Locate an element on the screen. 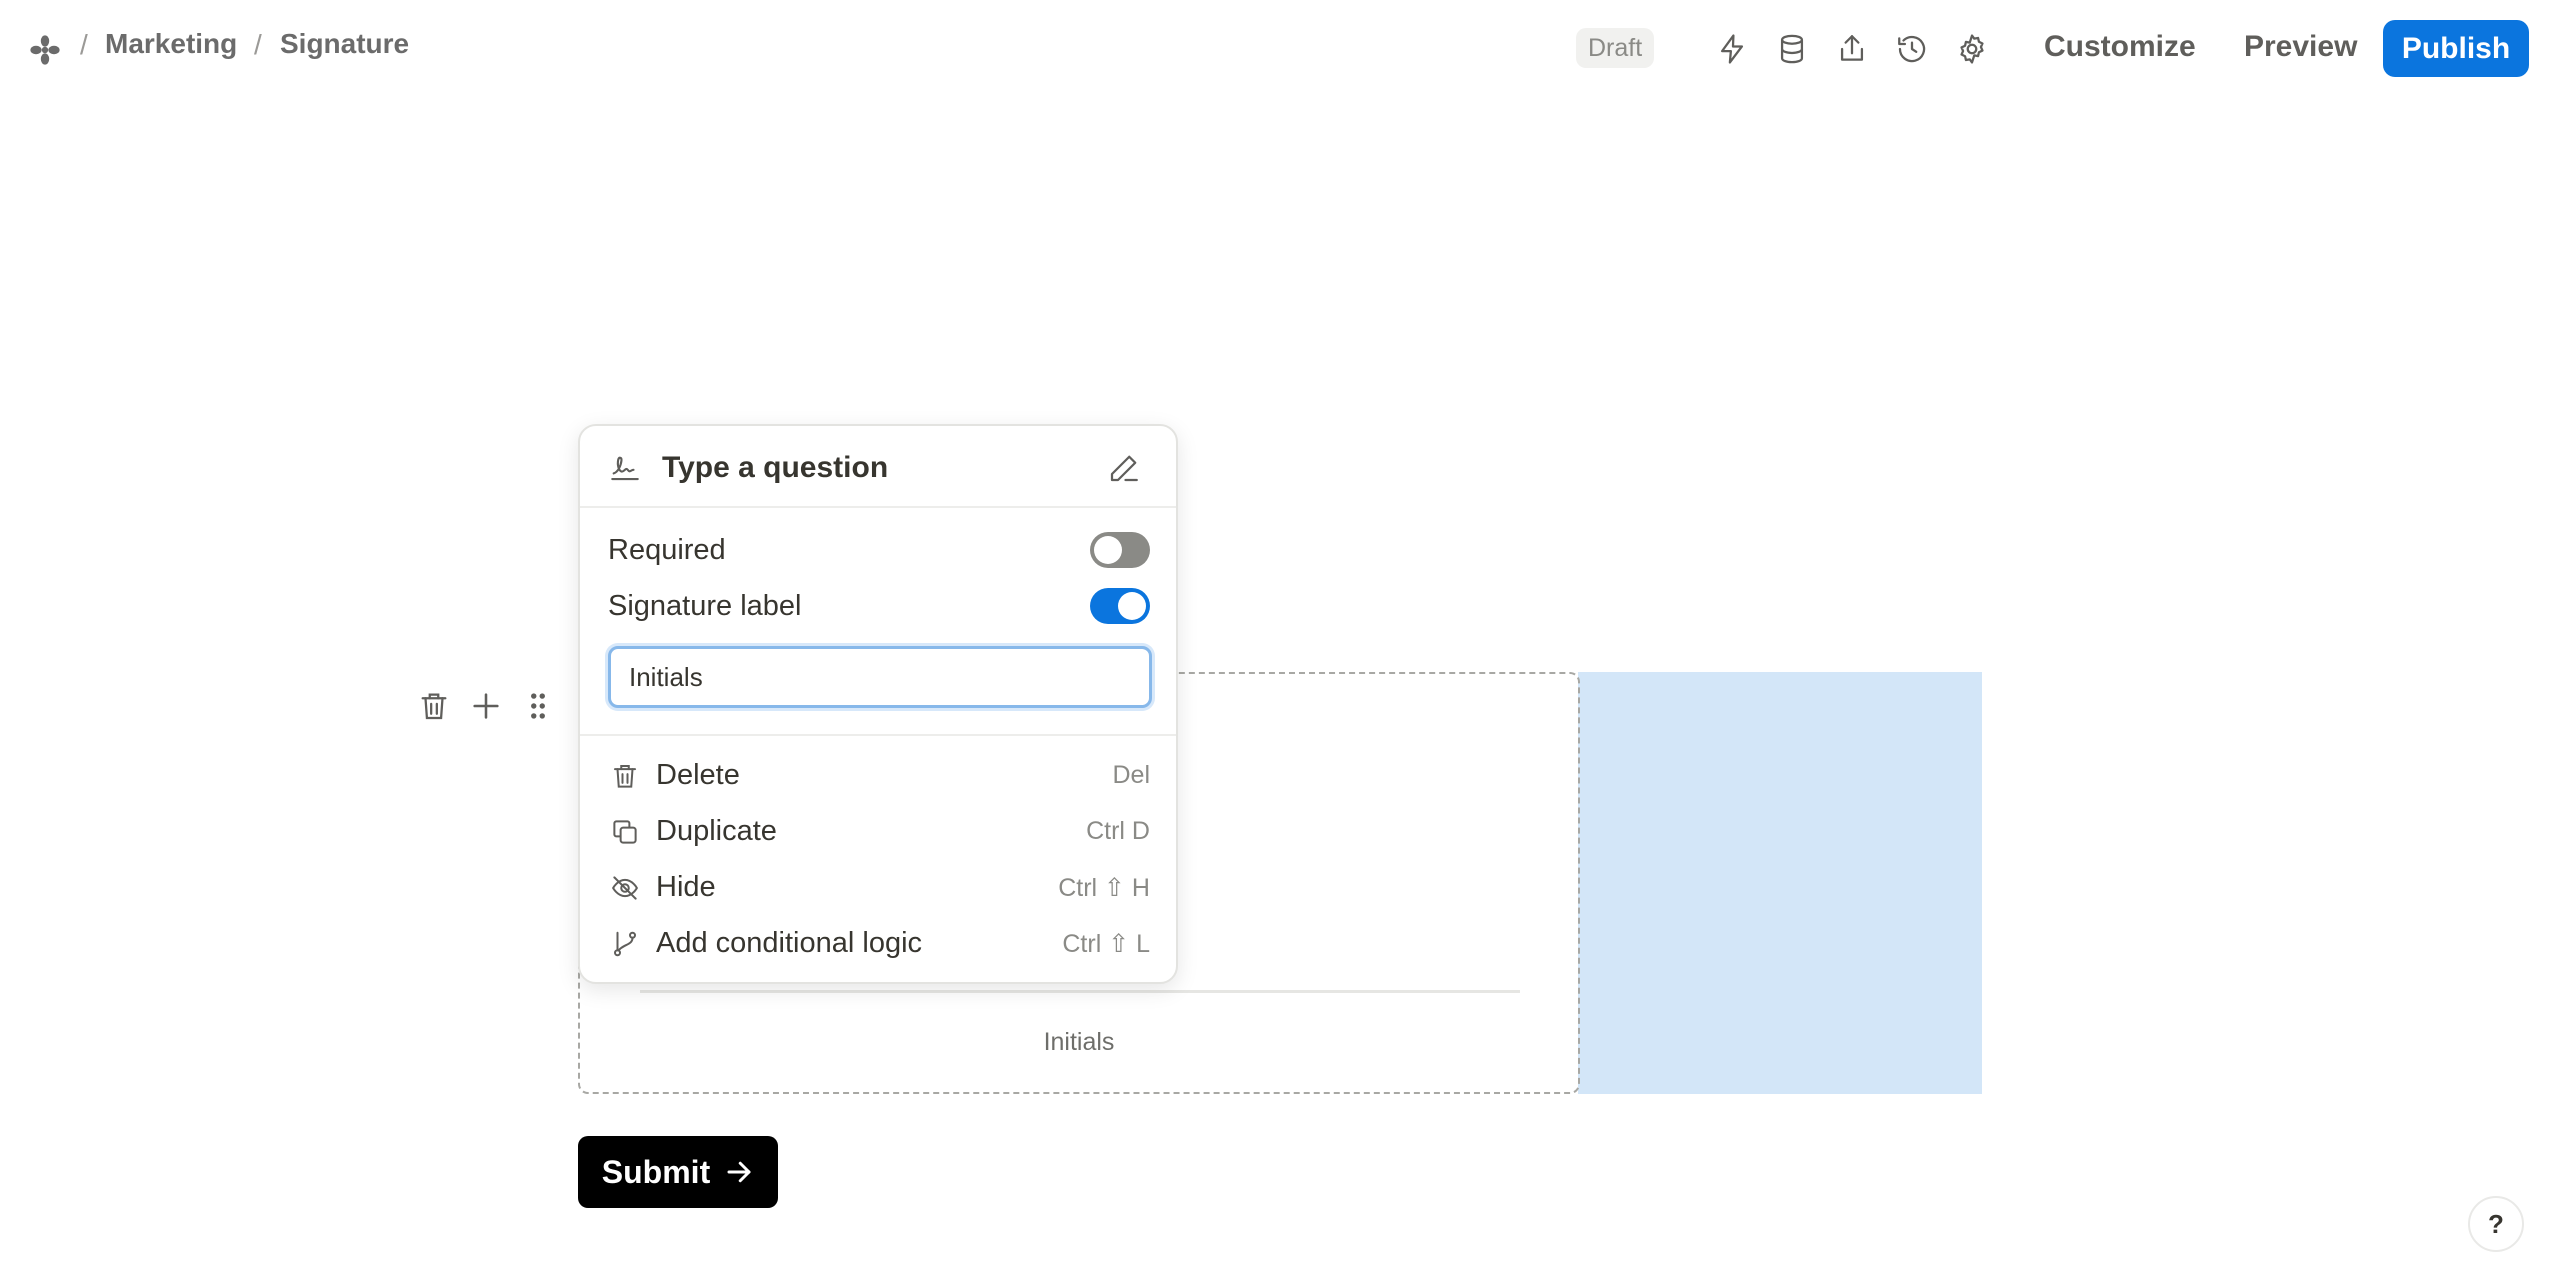  required-toggle is located at coordinates (1120, 550).